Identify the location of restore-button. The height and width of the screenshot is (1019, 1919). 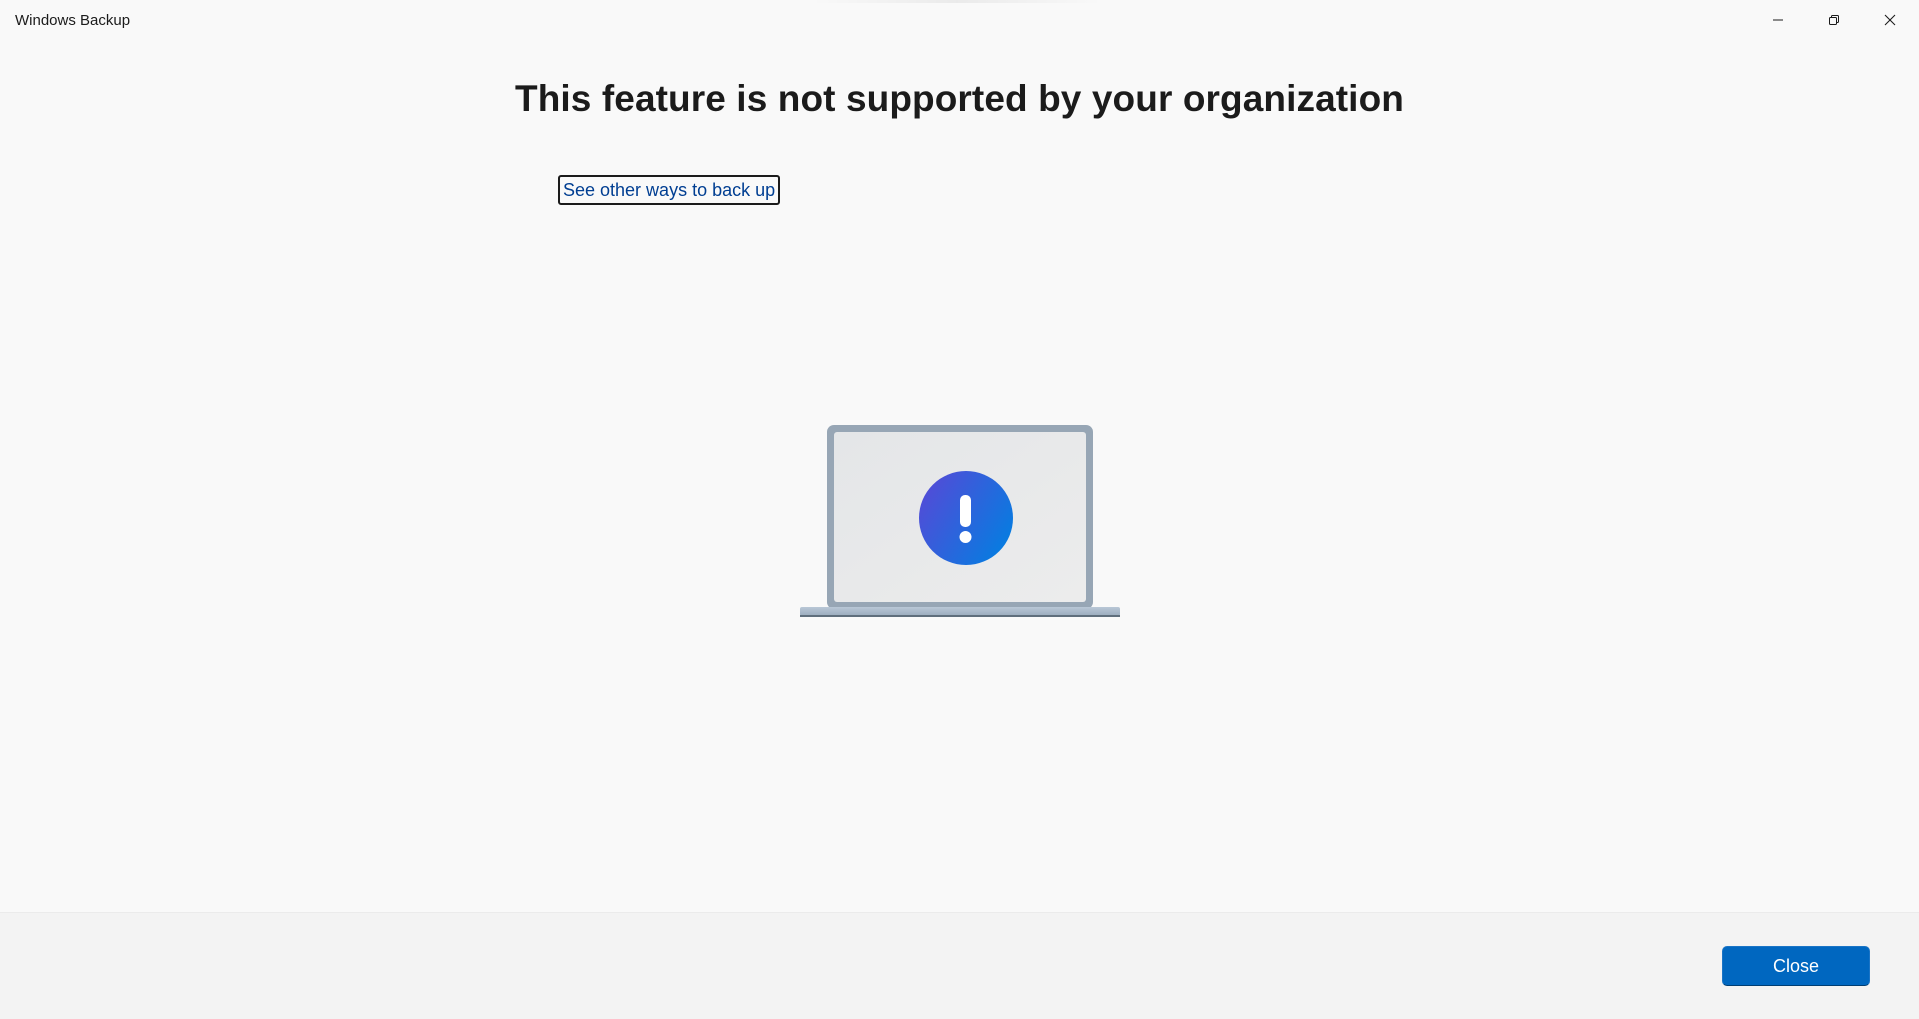
(1834, 20).